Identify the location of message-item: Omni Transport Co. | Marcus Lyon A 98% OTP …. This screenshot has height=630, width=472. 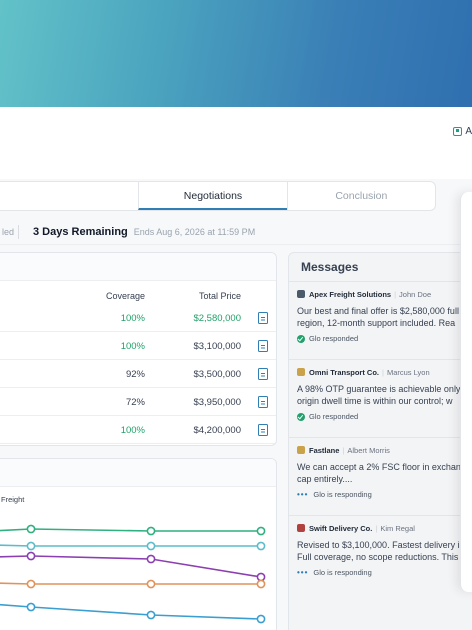
(384, 393).